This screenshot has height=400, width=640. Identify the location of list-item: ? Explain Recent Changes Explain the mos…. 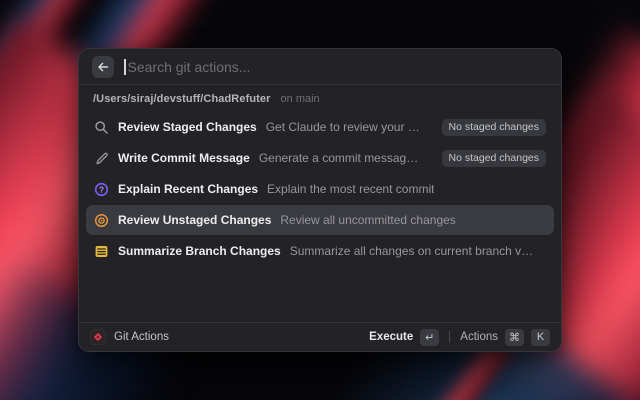
(320, 189).